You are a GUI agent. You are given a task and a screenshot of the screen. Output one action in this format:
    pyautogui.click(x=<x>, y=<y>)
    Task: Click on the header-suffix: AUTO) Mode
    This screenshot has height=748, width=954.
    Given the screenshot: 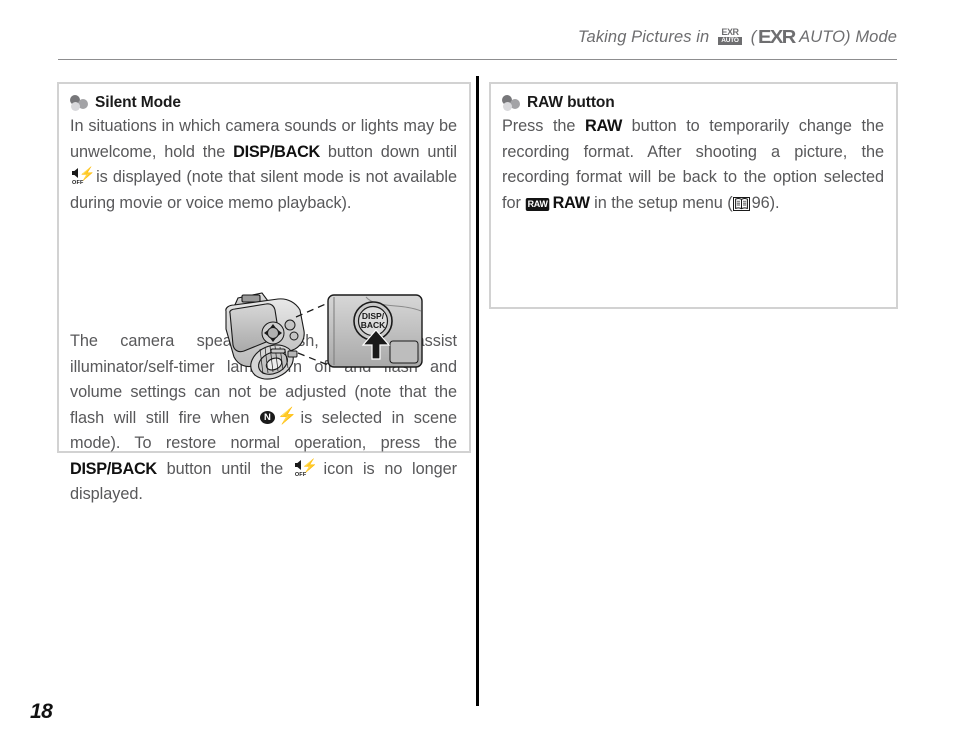 What is the action you would take?
    pyautogui.click(x=848, y=36)
    